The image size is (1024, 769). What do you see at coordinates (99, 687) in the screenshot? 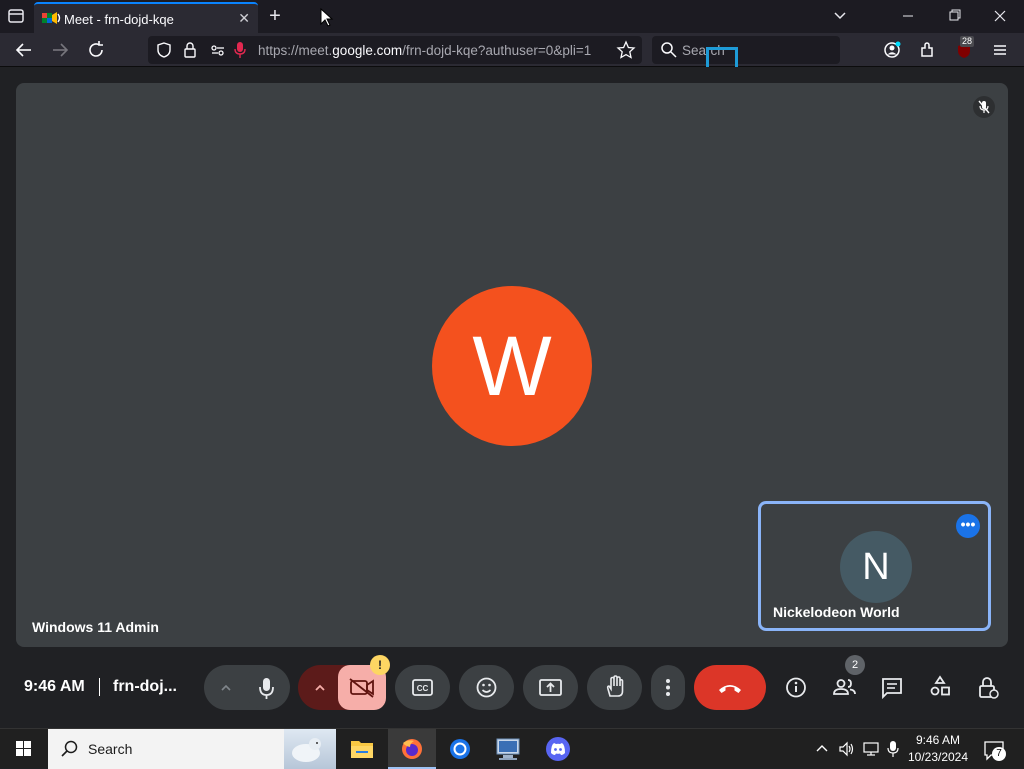
I see `divider` at bounding box center [99, 687].